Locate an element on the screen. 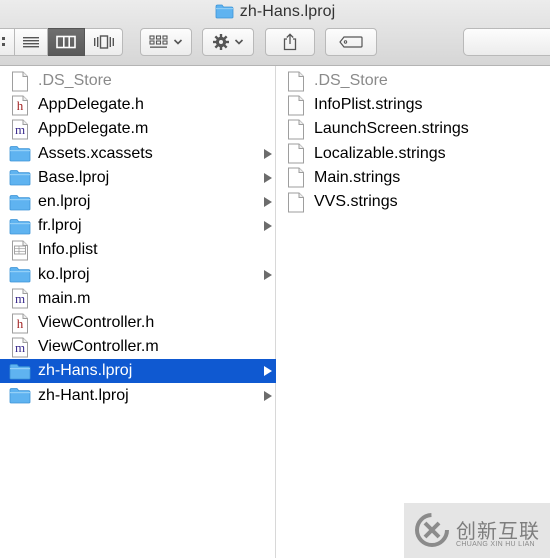  icon-view-icon is located at coordinates (3, 41).